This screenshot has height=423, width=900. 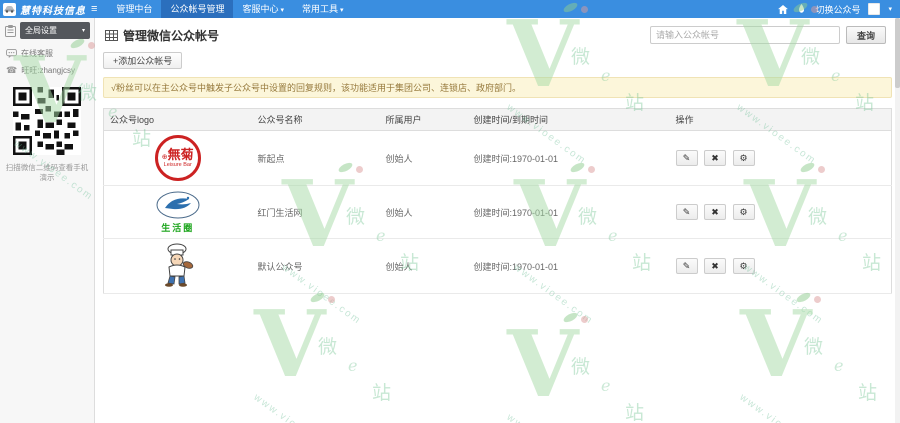 I want to click on add-account-button: +添加公众帐号, so click(x=143, y=60).